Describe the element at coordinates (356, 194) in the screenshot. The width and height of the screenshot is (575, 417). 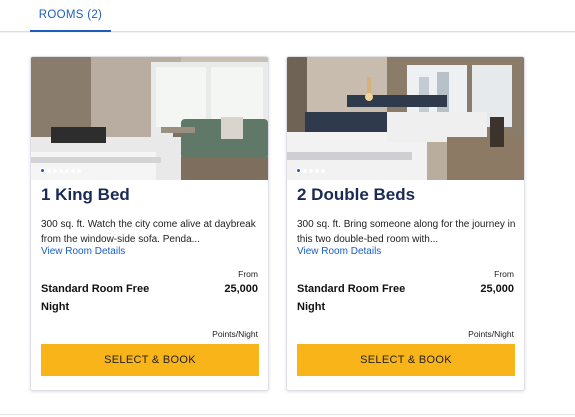
I see `room-title: 2 Double Beds` at that location.